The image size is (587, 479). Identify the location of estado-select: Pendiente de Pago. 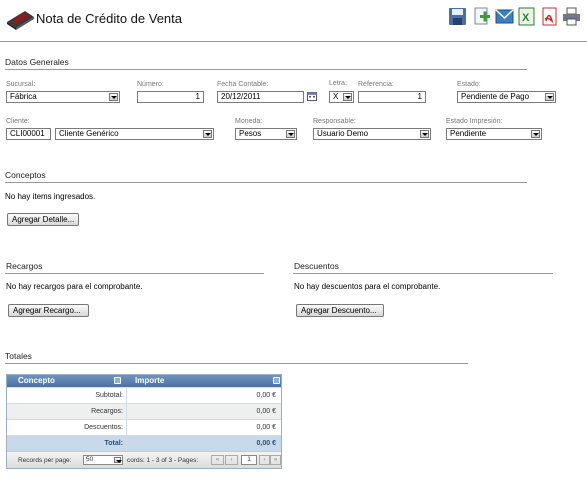
(506, 97).